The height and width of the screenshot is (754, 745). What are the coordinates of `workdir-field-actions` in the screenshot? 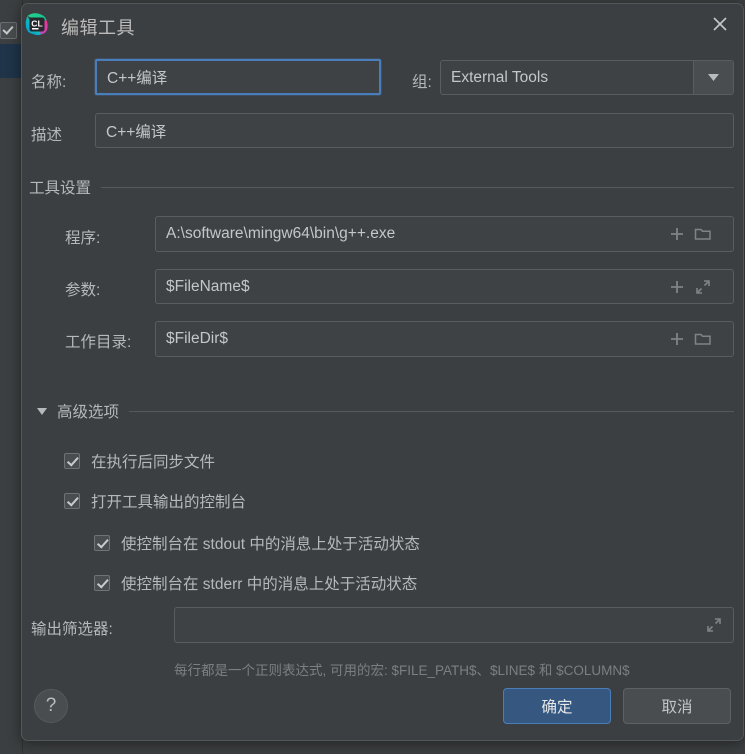 It's located at (690, 339).